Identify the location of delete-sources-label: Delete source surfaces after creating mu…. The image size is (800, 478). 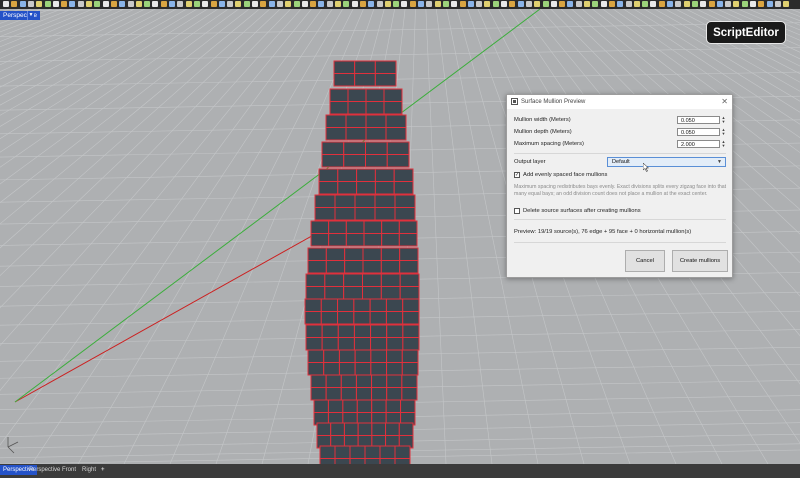
(582, 211).